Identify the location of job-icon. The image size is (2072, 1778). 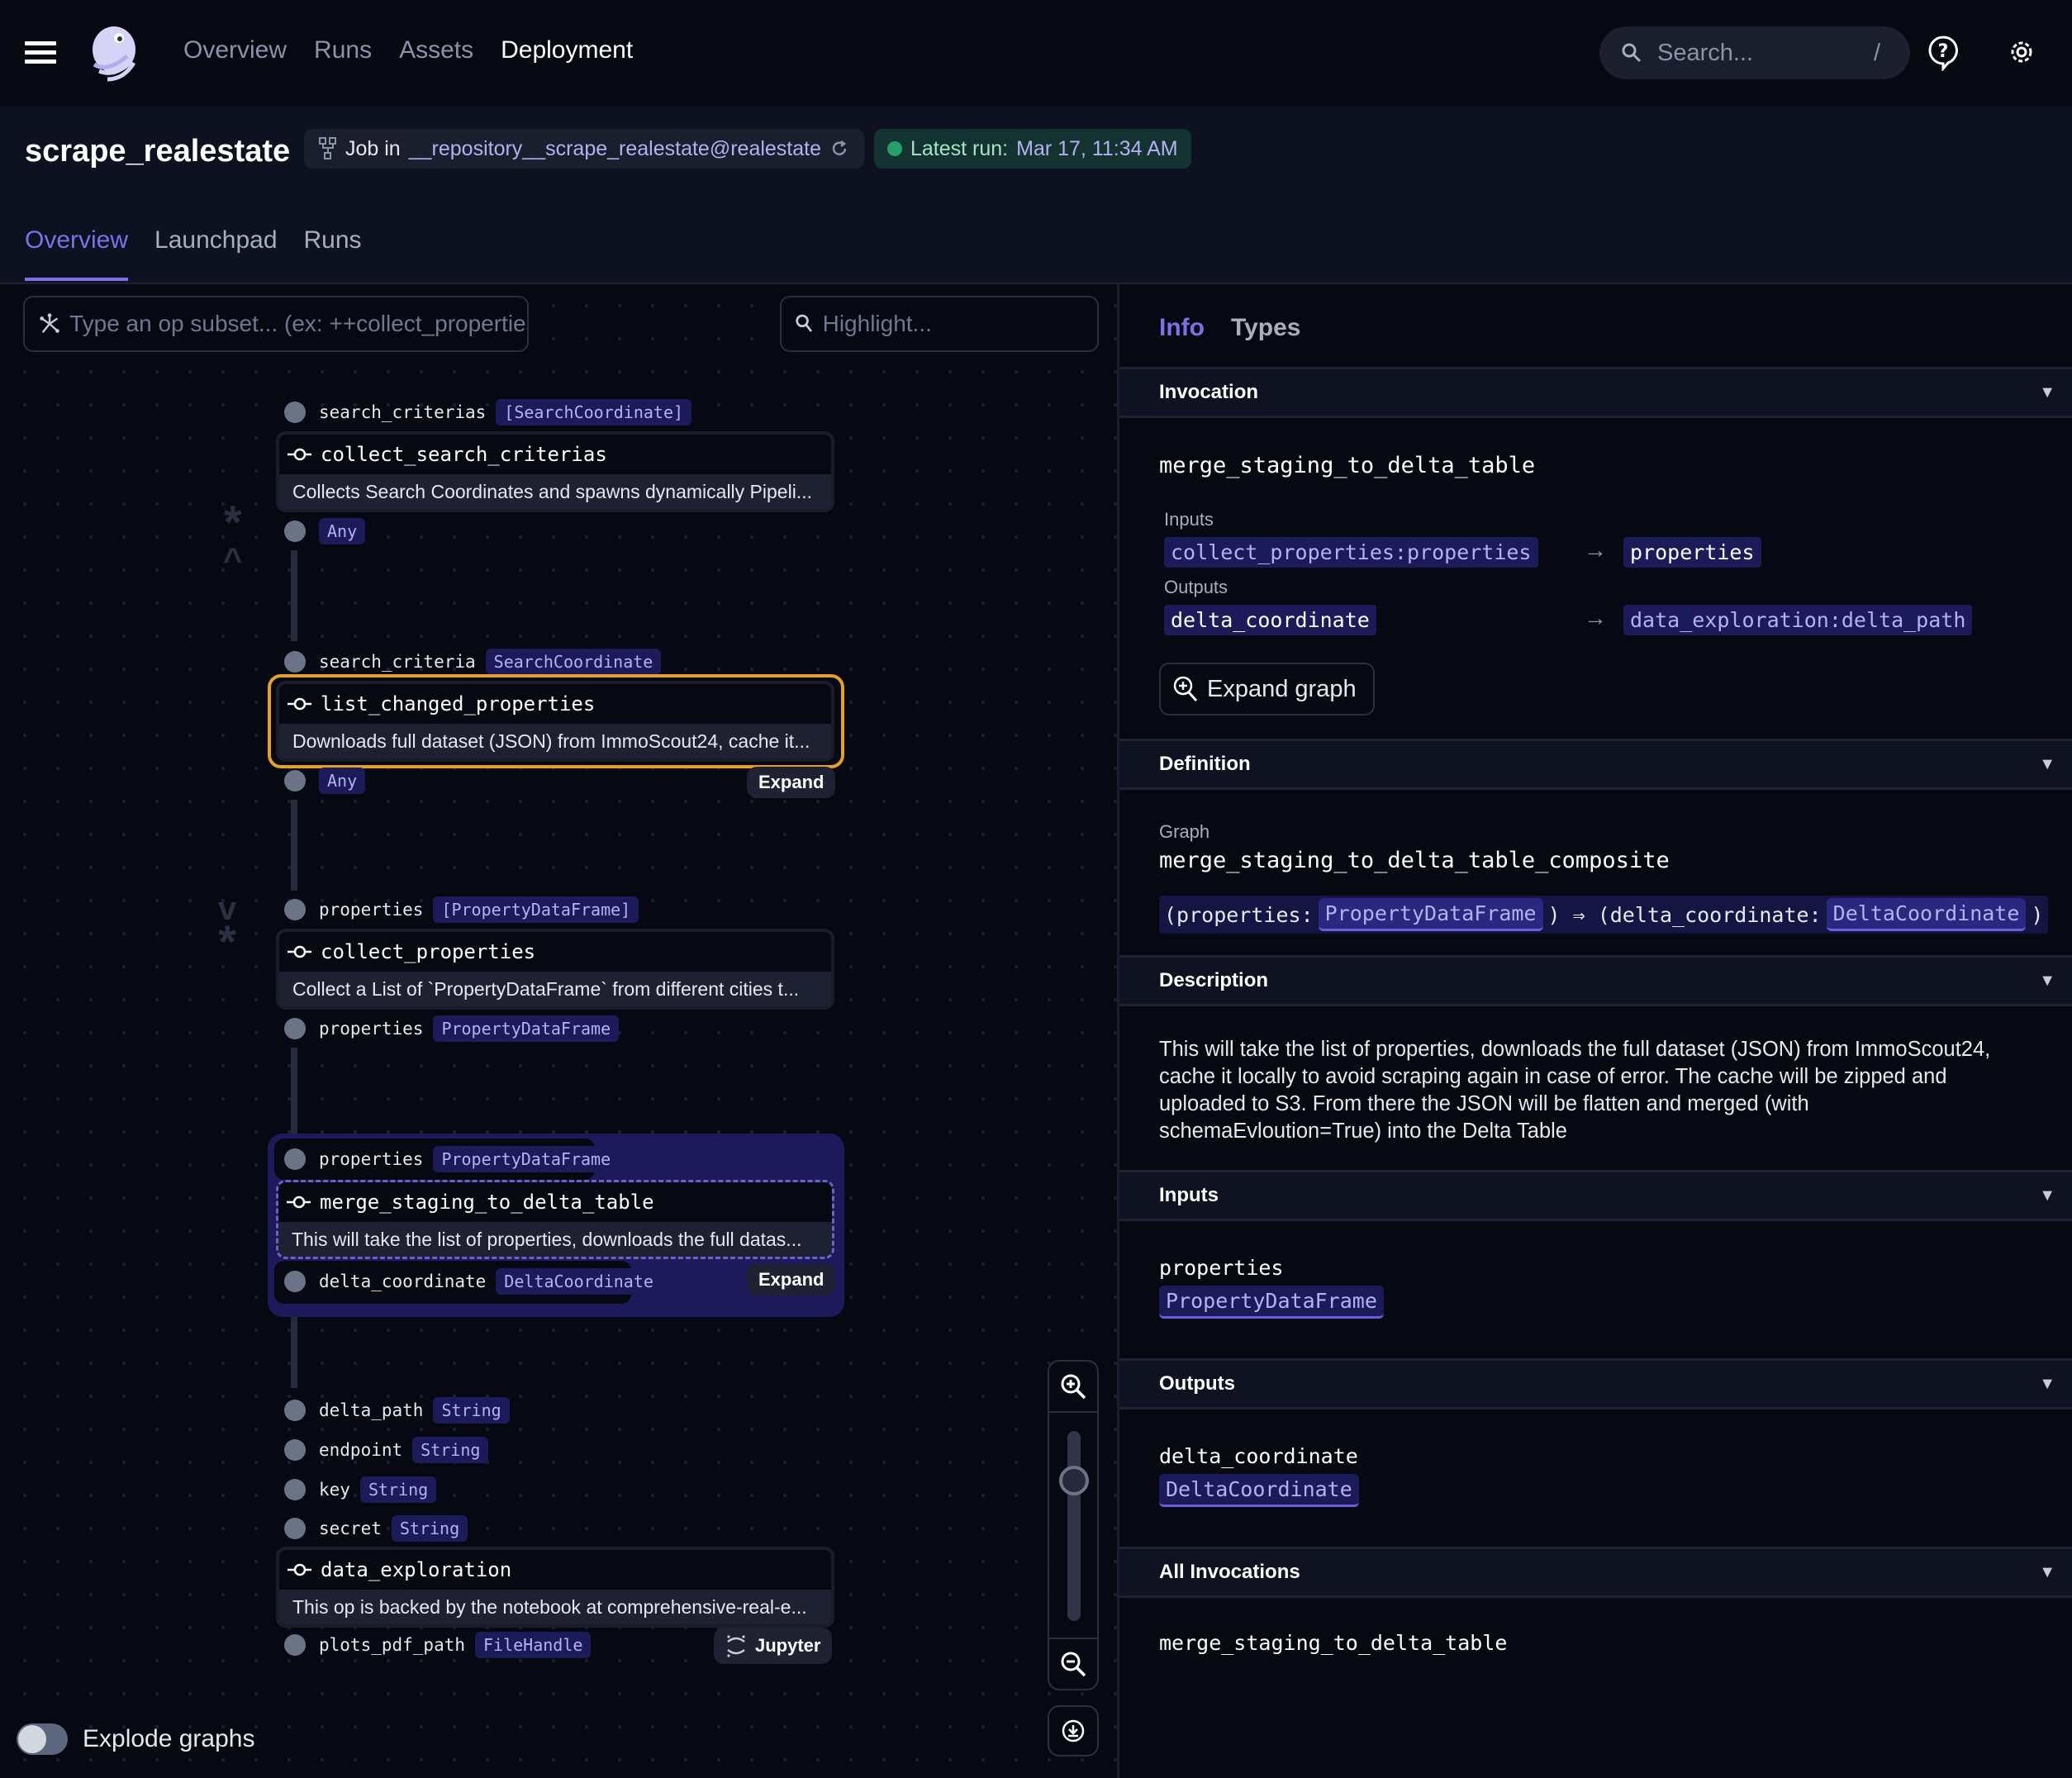
(327, 148).